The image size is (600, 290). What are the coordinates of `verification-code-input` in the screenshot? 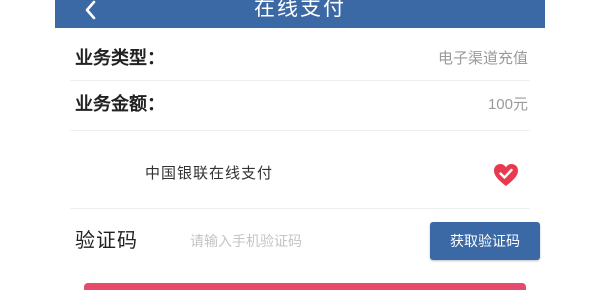 It's located at (306, 241).